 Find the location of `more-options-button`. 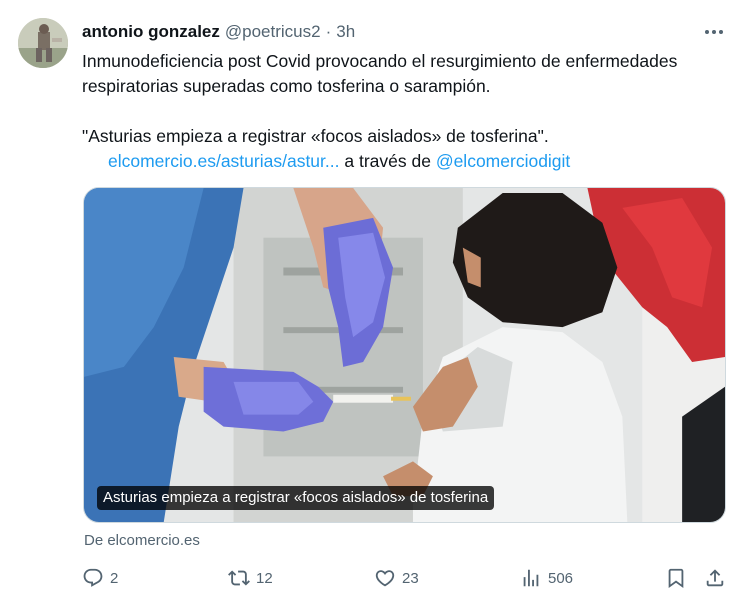

more-options-button is located at coordinates (714, 32).